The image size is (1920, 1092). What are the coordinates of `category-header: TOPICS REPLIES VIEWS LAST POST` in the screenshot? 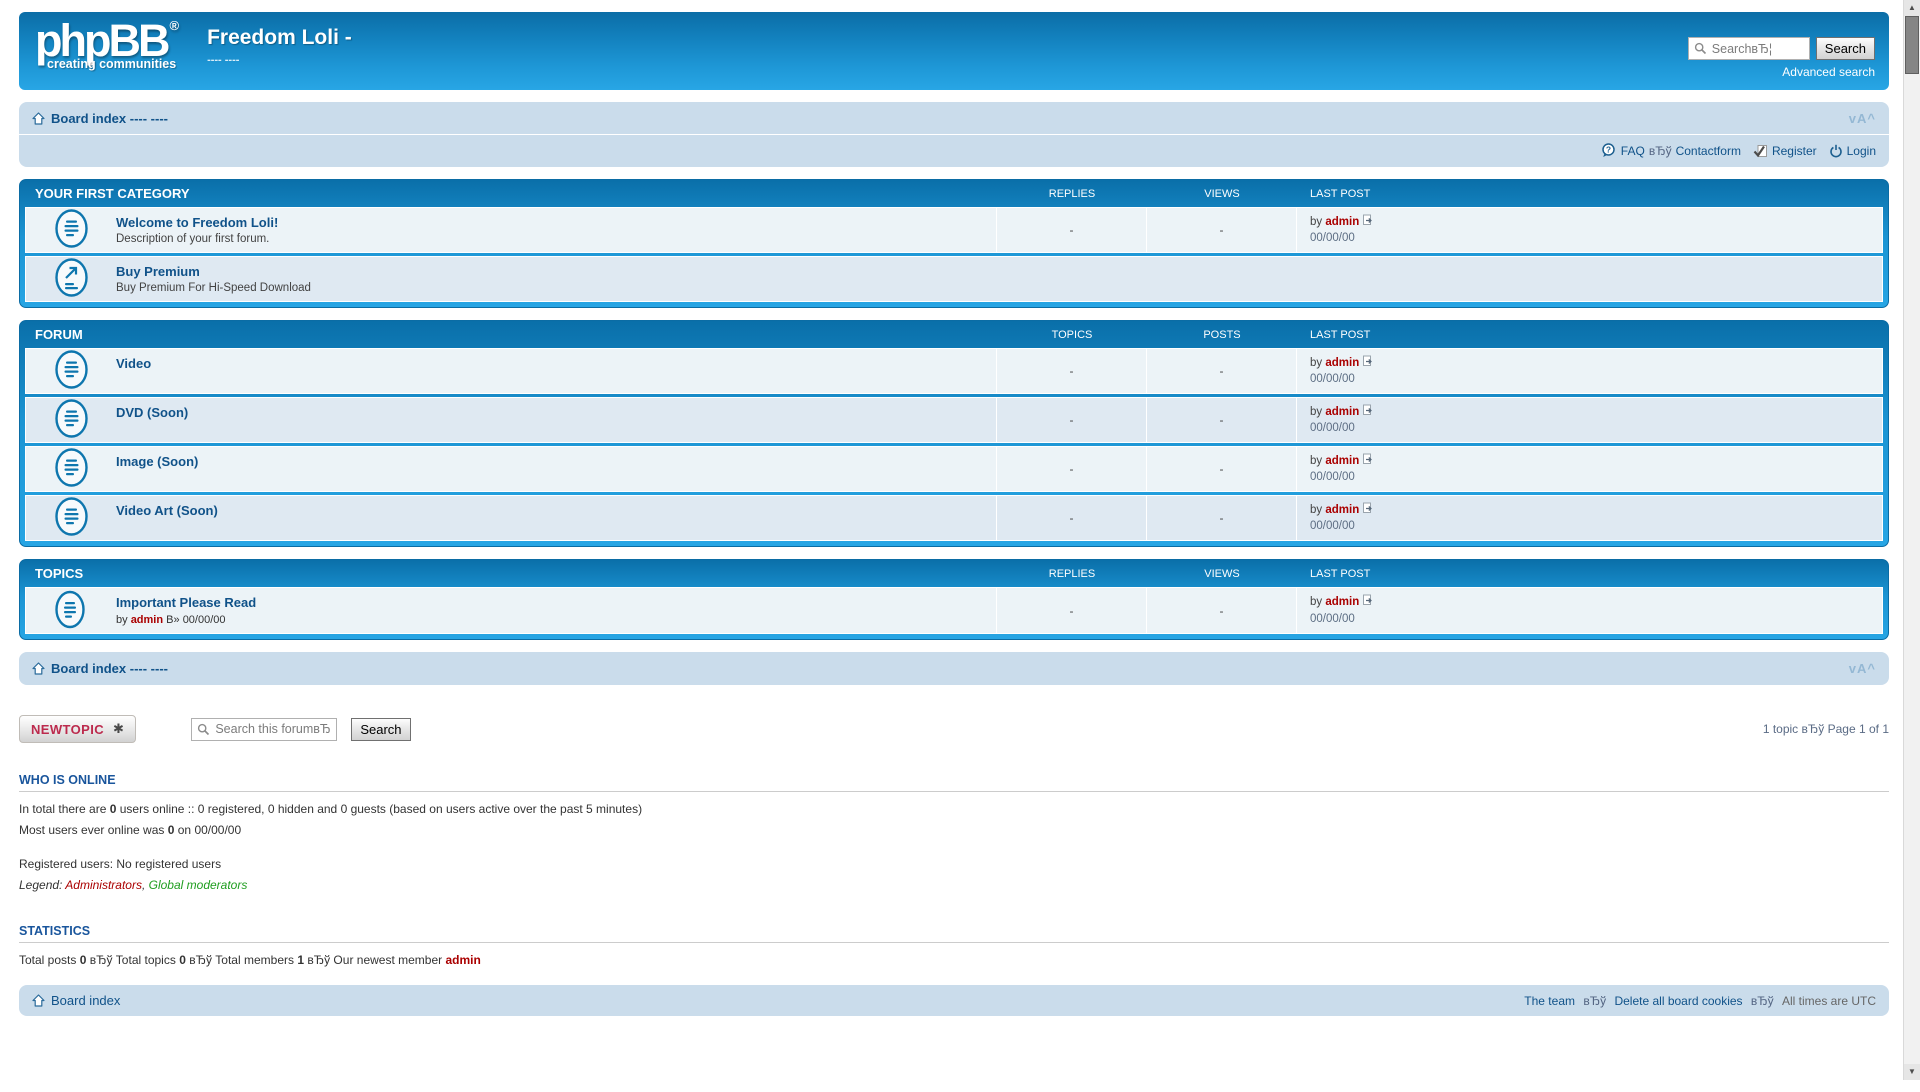 It's located at (954, 573).